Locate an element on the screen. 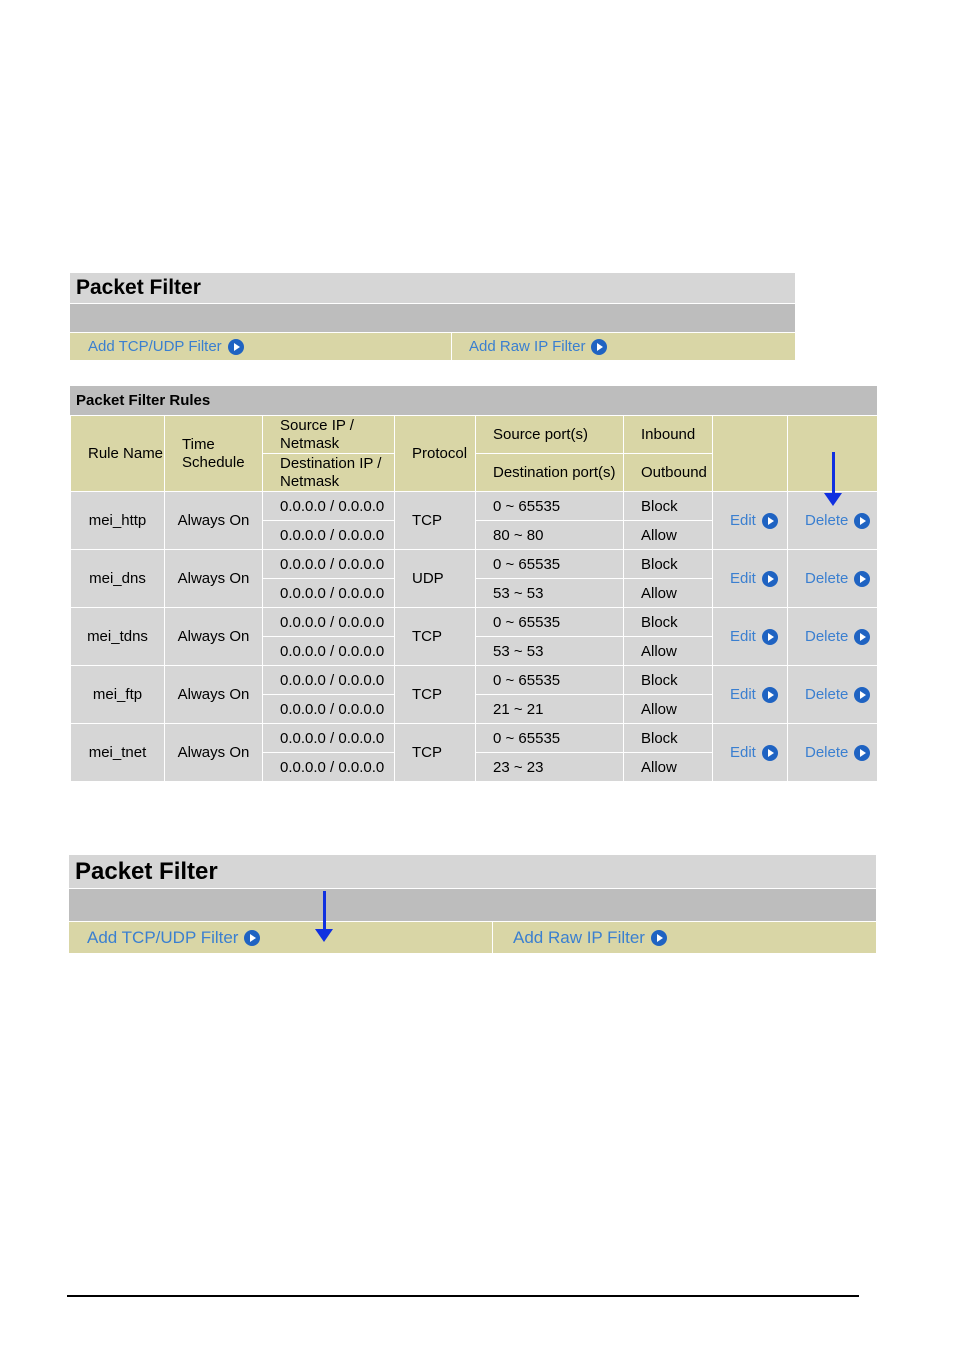 The image size is (954, 1350). annotation-arrow-add-tcp-udp is located at coordinates (324, 916).